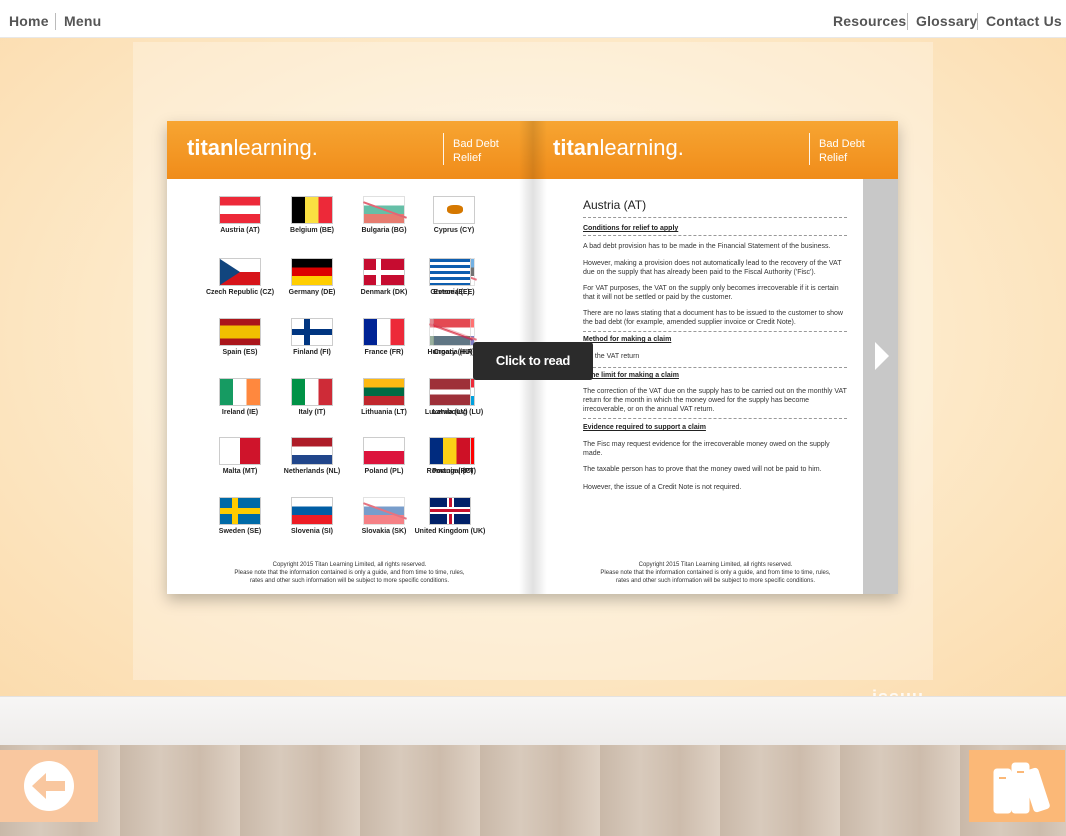 This screenshot has height=836, width=1066. What do you see at coordinates (1021, 788) in the screenshot?
I see `books-icon` at bounding box center [1021, 788].